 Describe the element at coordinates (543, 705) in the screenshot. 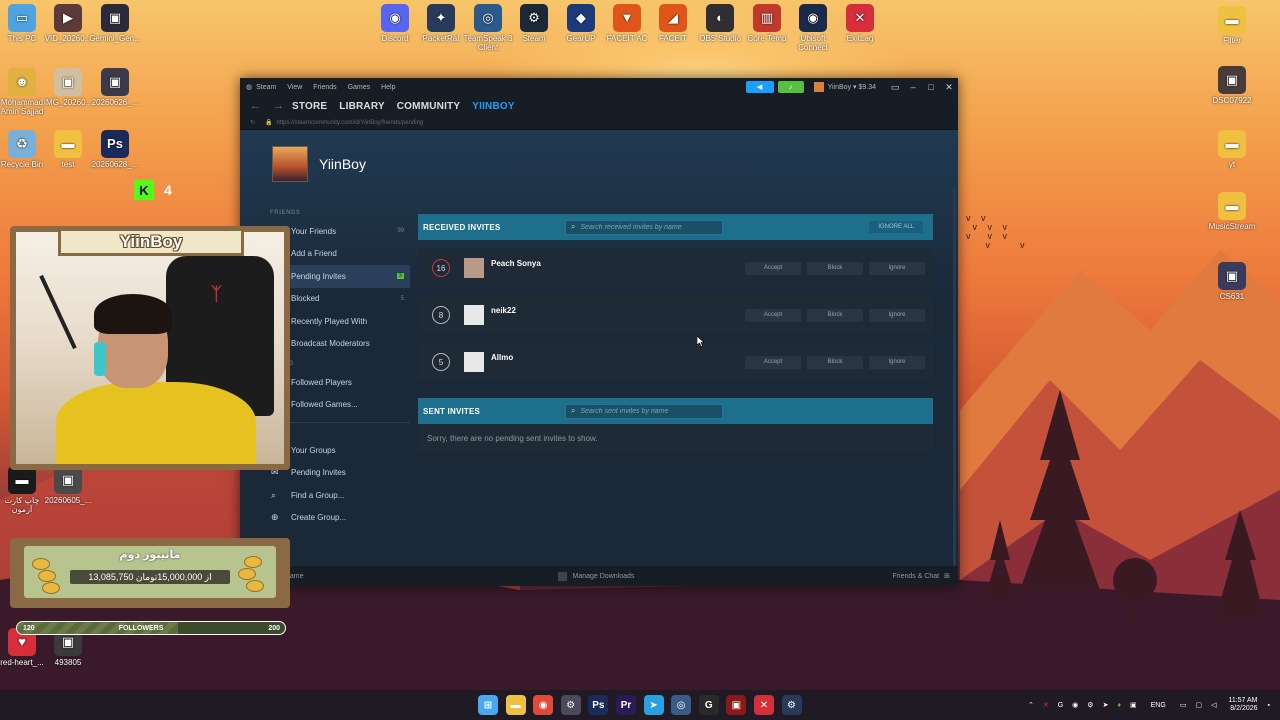

I see `taskbar-chrome-icon: ◉` at that location.